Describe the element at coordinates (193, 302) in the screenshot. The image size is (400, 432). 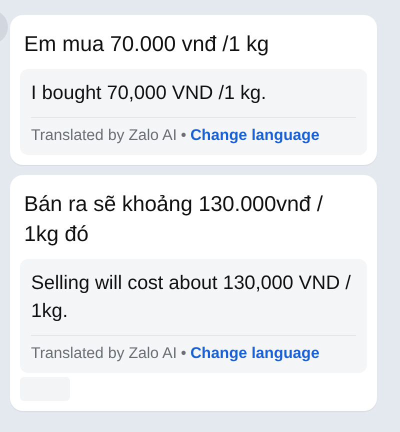
I see `translation-text: Selling will cost about 130,000 VND / 1kg.` at that location.